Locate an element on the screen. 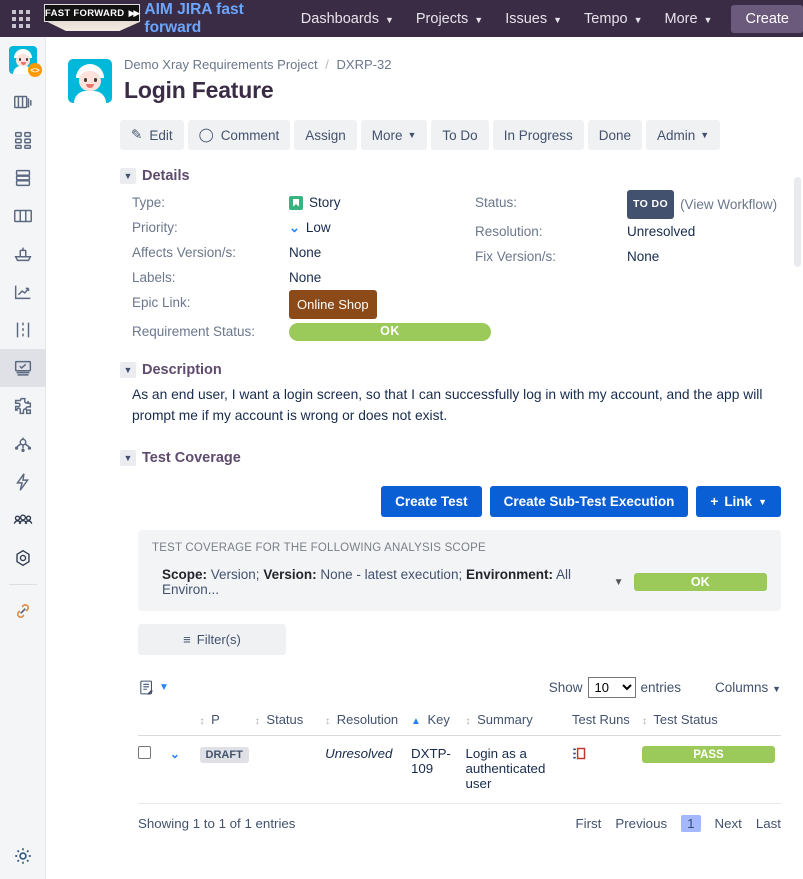 The height and width of the screenshot is (879, 803). story-bookmark-icon is located at coordinates (296, 202).